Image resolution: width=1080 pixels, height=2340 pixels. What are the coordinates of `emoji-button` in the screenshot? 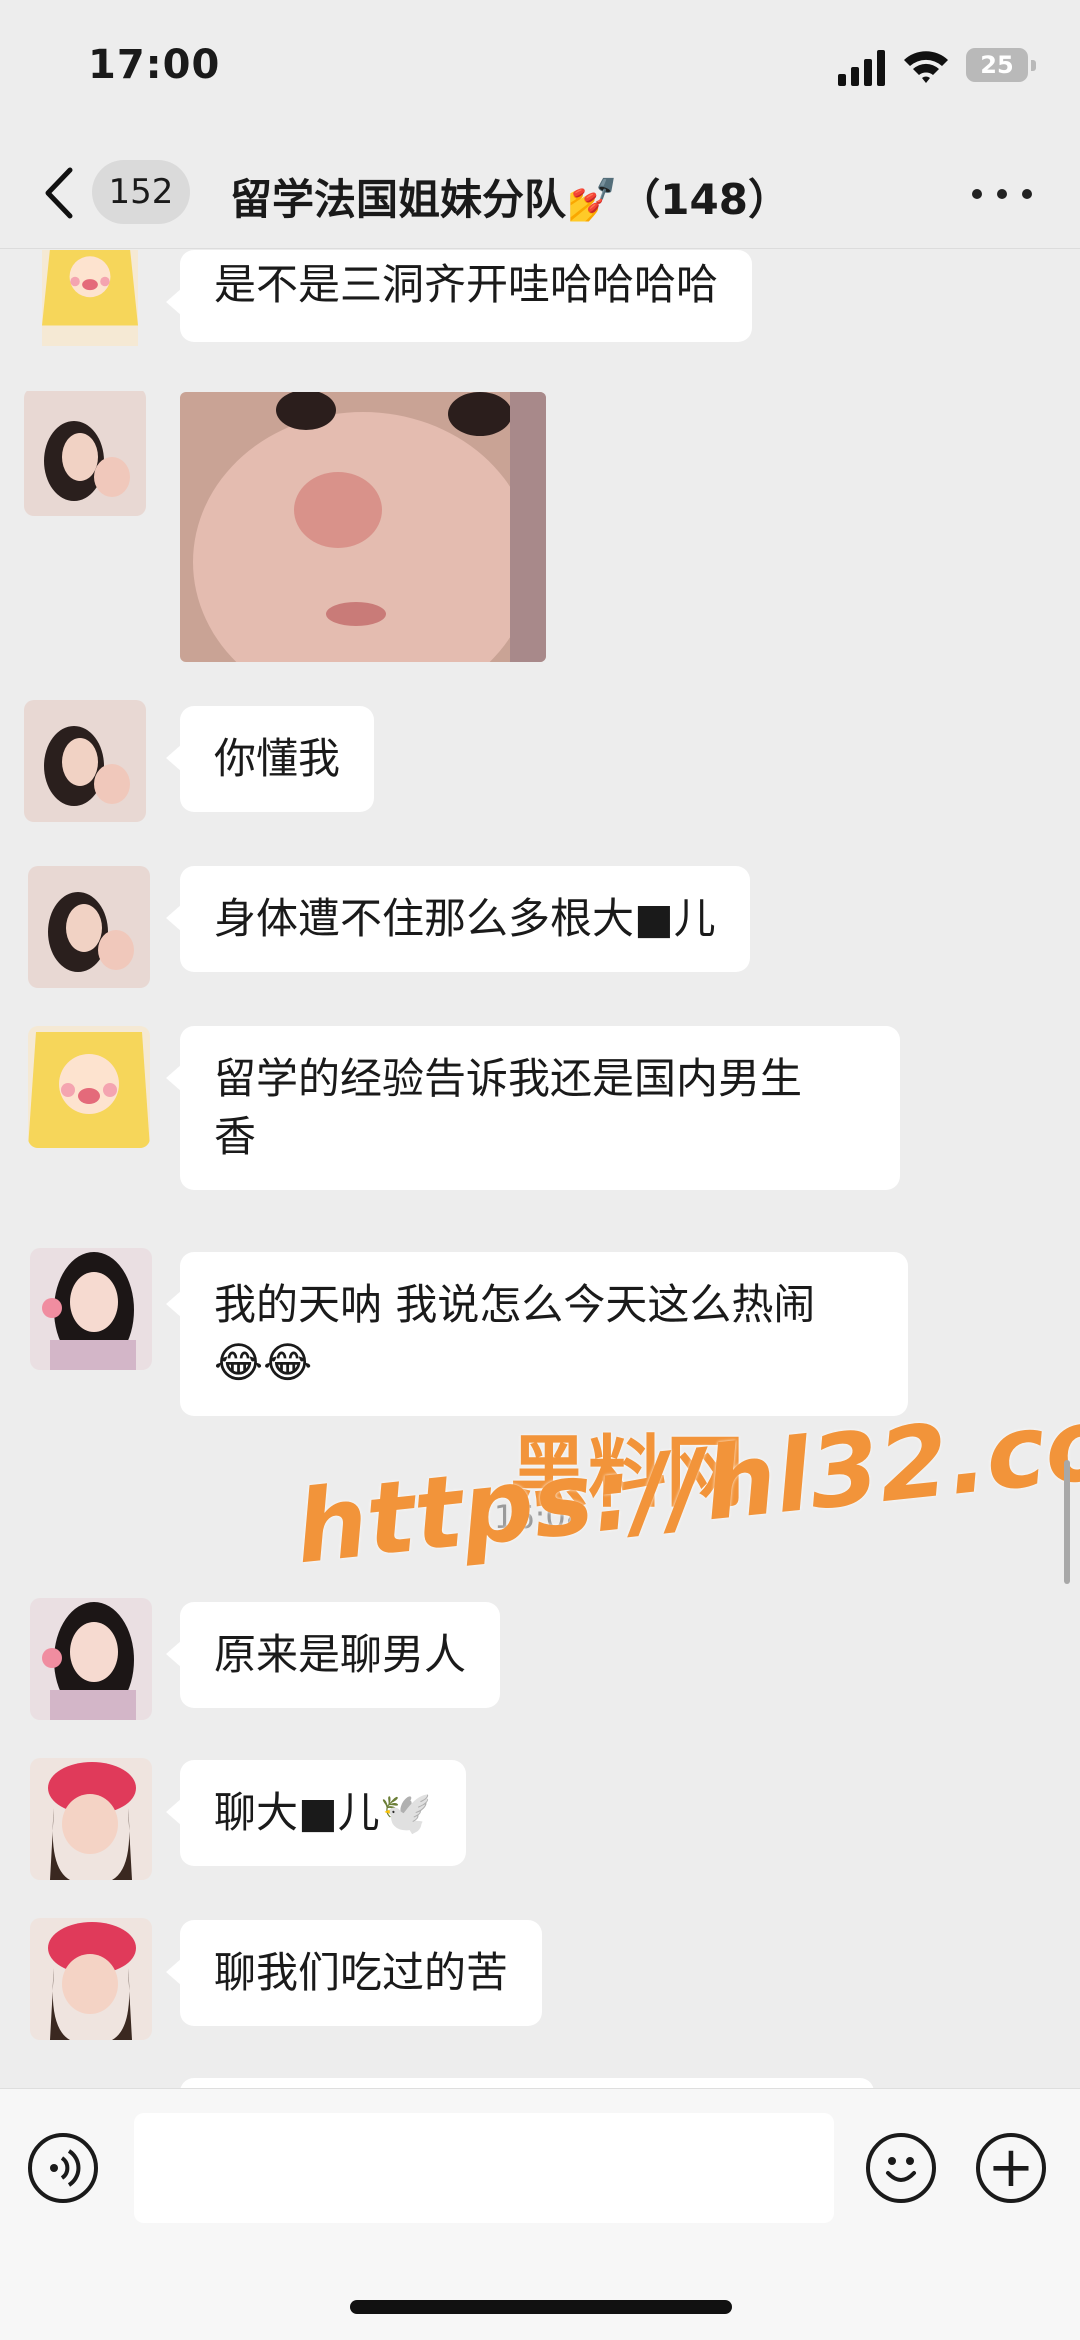 It's located at (901, 2168).